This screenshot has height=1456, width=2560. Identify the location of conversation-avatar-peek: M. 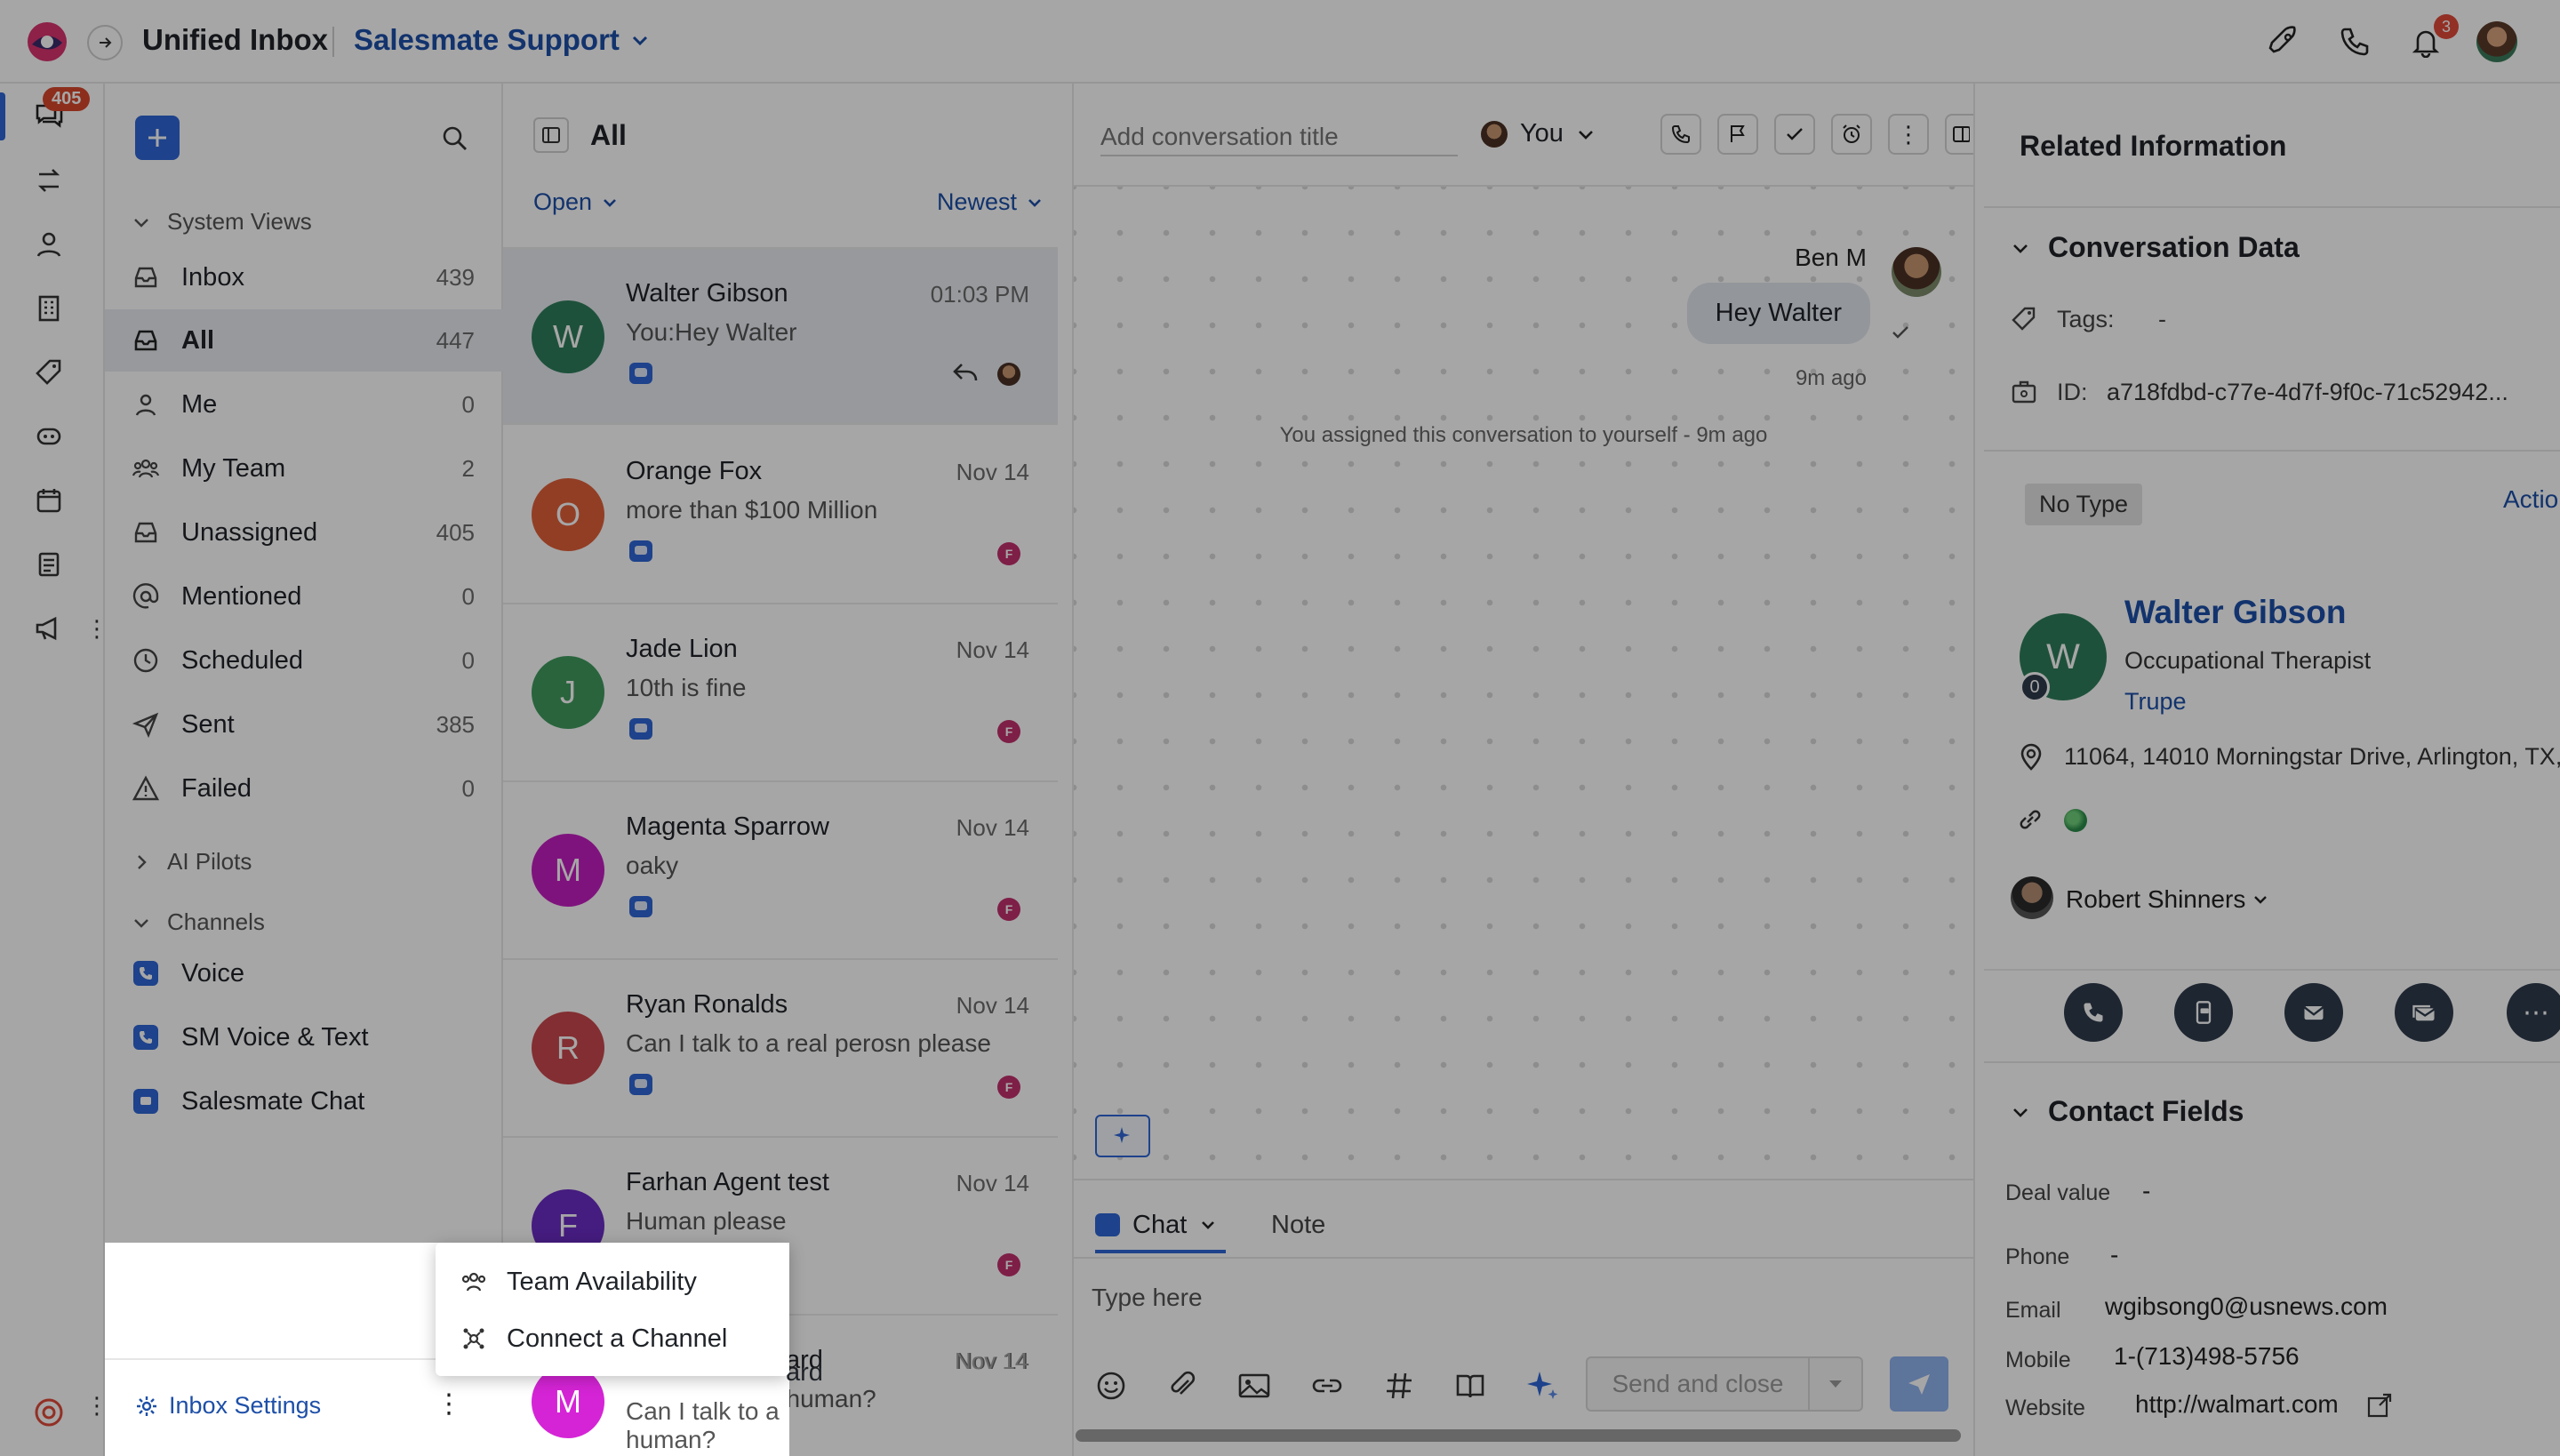
(568, 1401).